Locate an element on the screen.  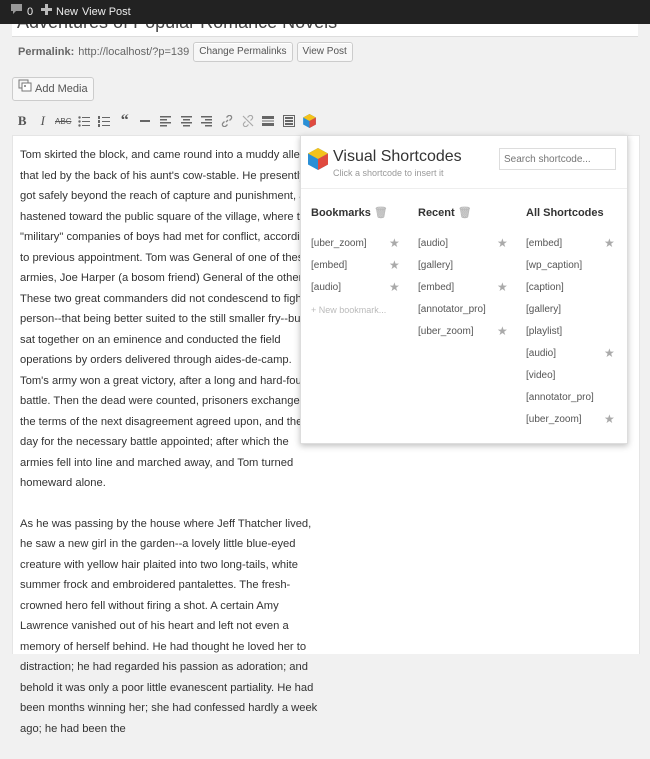
popup-subtitle: Click a shortcode to insert it is located at coordinates (388, 173).